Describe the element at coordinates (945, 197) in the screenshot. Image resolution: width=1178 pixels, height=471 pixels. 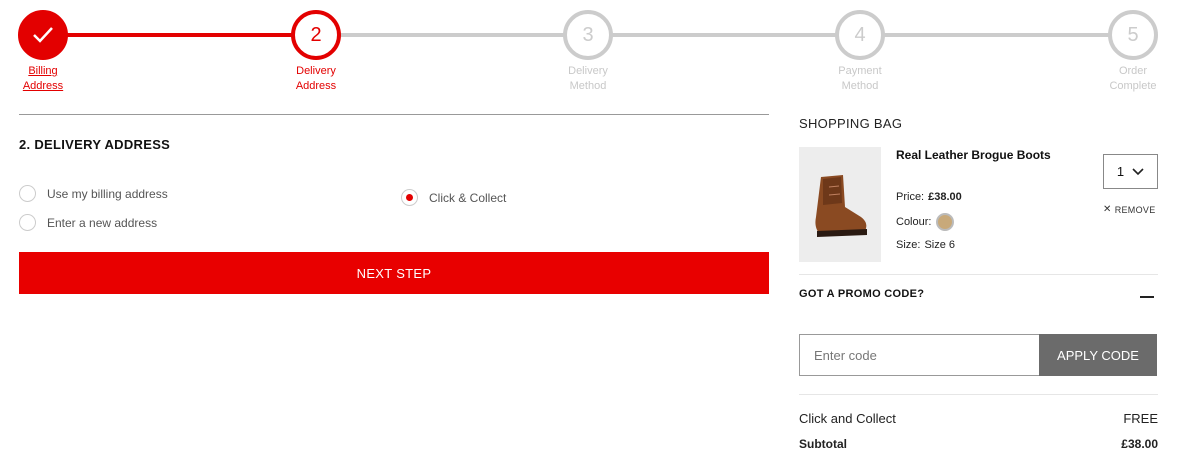
I see `price-value: £38.00` at that location.